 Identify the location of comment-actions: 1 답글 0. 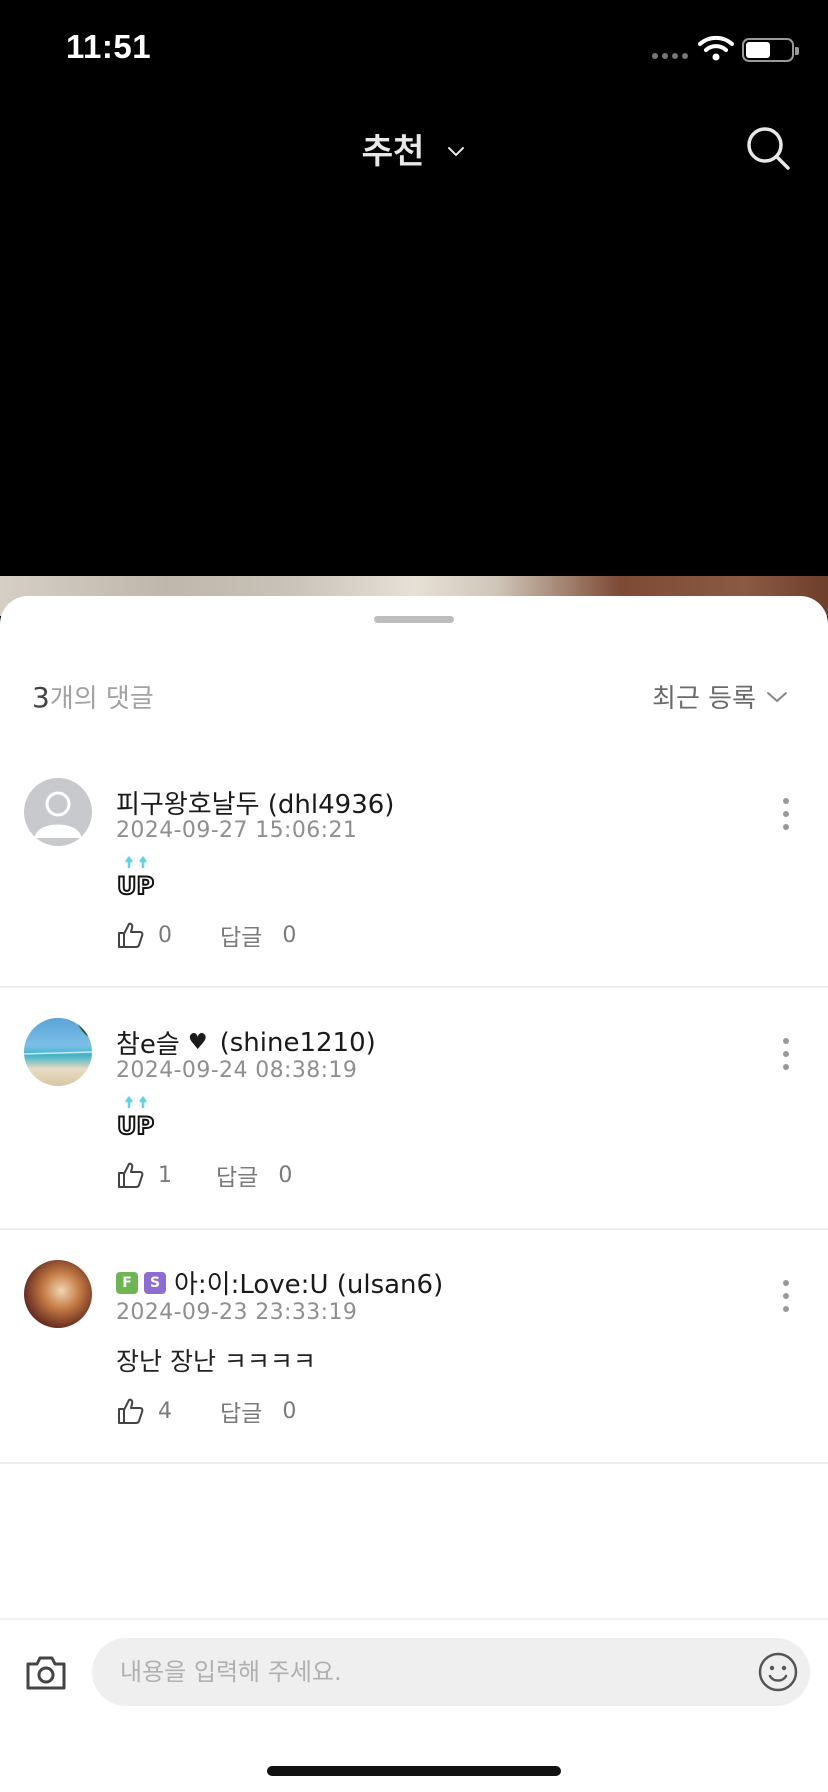
(204, 1175).